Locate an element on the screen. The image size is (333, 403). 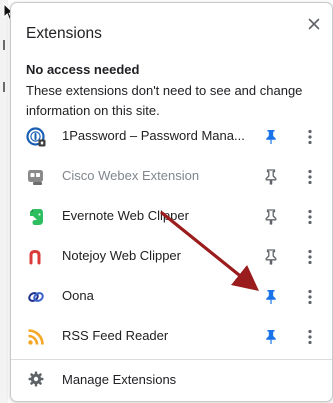
manage-extensions-button: Manage Extensions is located at coordinates (171, 379).